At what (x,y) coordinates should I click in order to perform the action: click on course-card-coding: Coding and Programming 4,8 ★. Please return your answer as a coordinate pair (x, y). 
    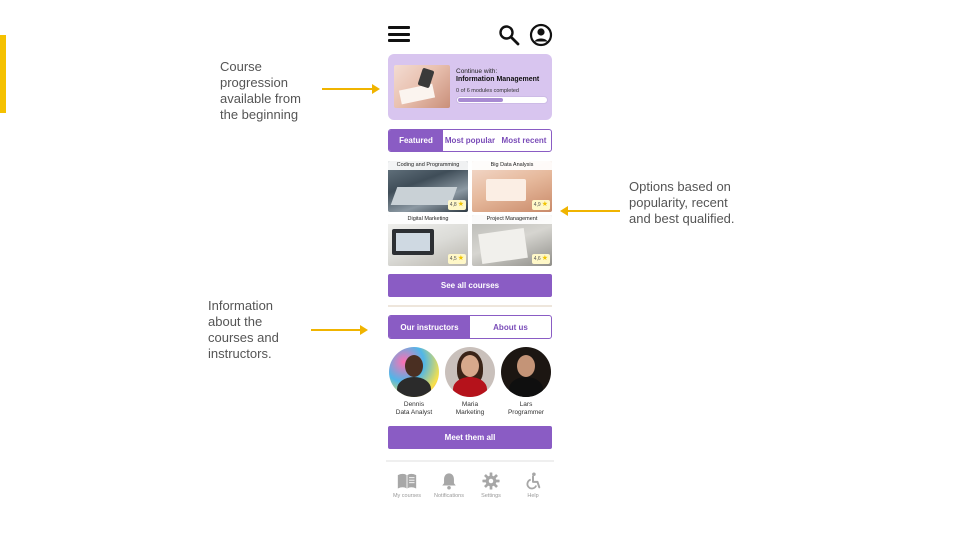
    Looking at the image, I should click on (428, 186).